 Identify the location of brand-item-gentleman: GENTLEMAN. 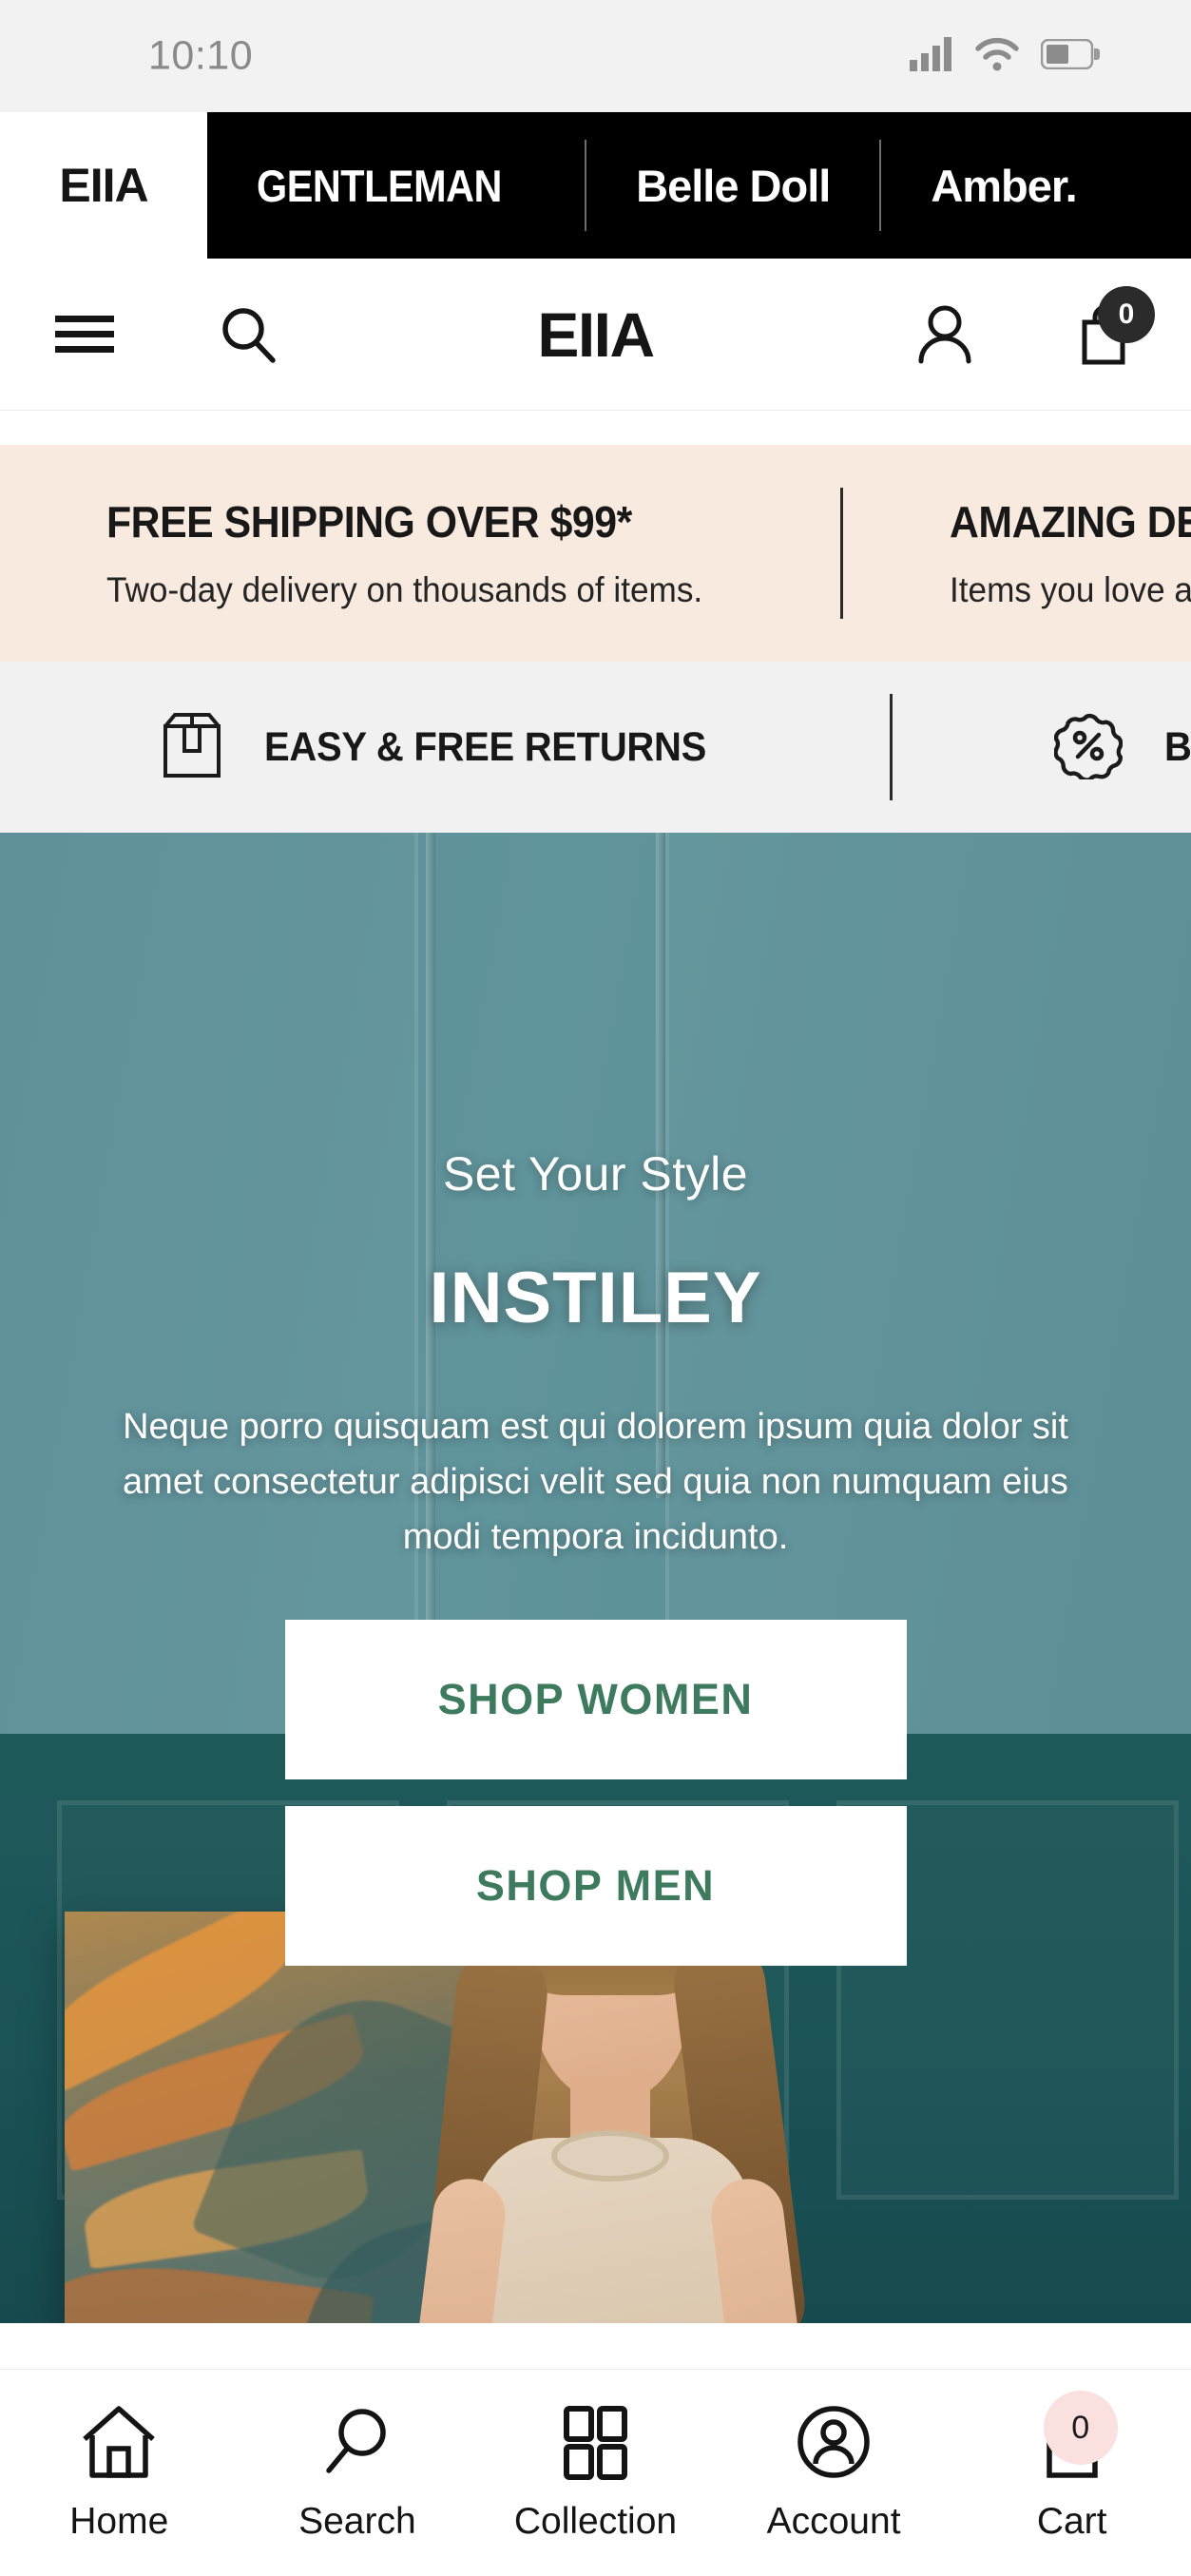
(396, 186).